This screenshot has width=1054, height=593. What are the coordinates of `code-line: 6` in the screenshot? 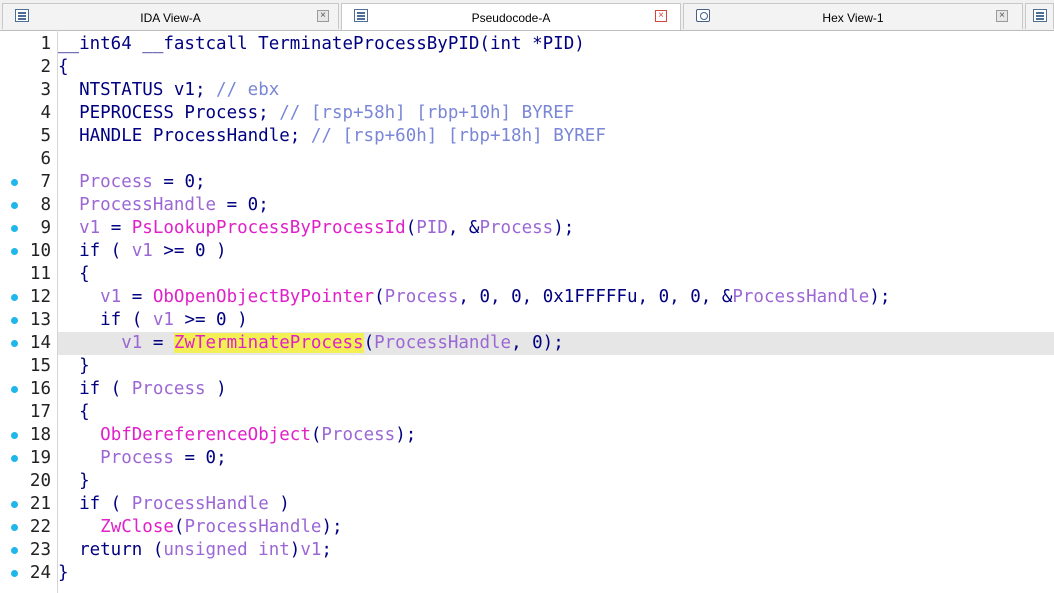 It's located at (527, 159).